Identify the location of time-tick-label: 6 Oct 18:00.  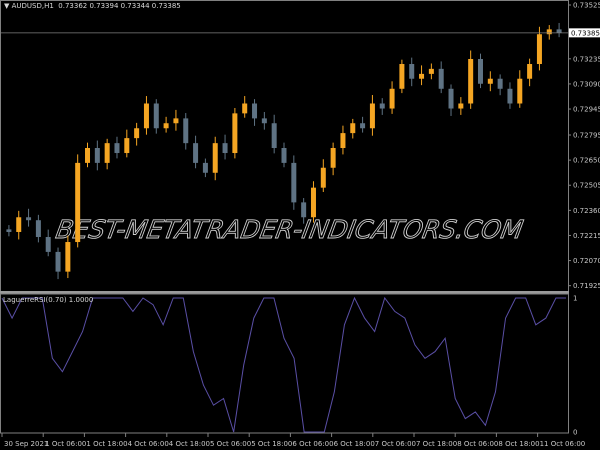
(354, 444).